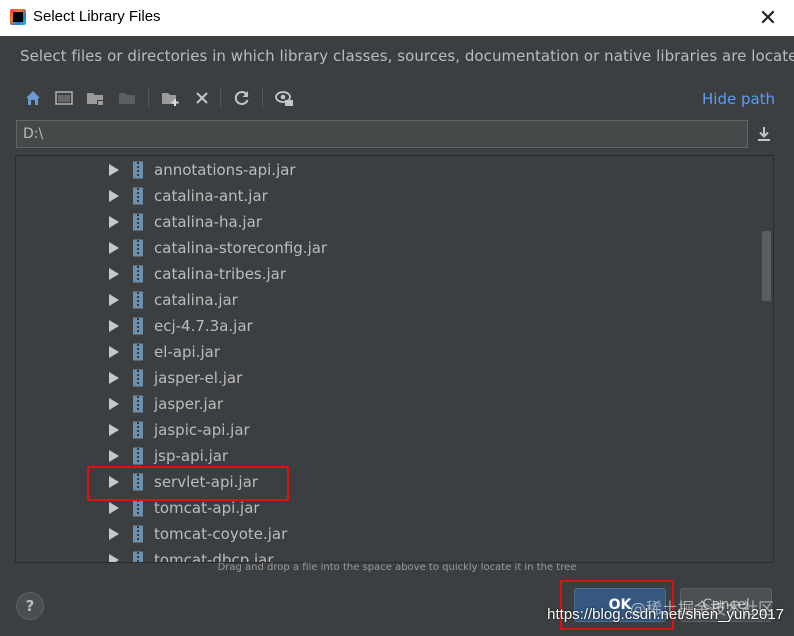 Image resolution: width=794 pixels, height=636 pixels. Describe the element at coordinates (18, 17) in the screenshot. I see `intellij-app-icon` at that location.